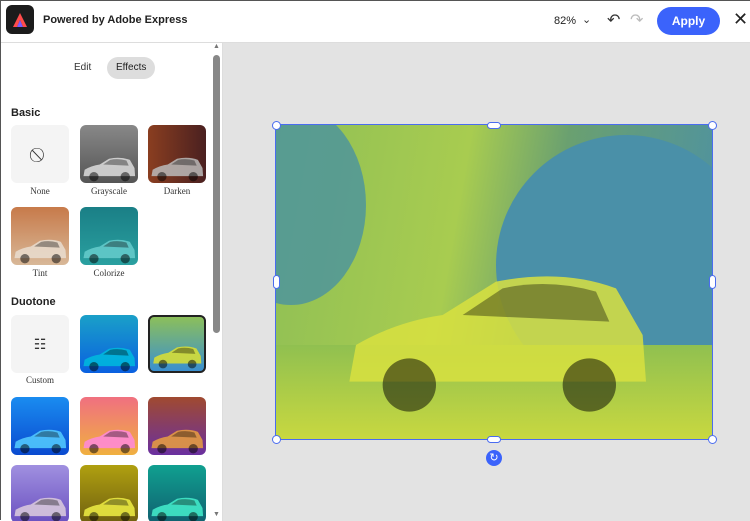  Describe the element at coordinates (276, 439) in the screenshot. I see `resize-handle-bottom-left` at that location.